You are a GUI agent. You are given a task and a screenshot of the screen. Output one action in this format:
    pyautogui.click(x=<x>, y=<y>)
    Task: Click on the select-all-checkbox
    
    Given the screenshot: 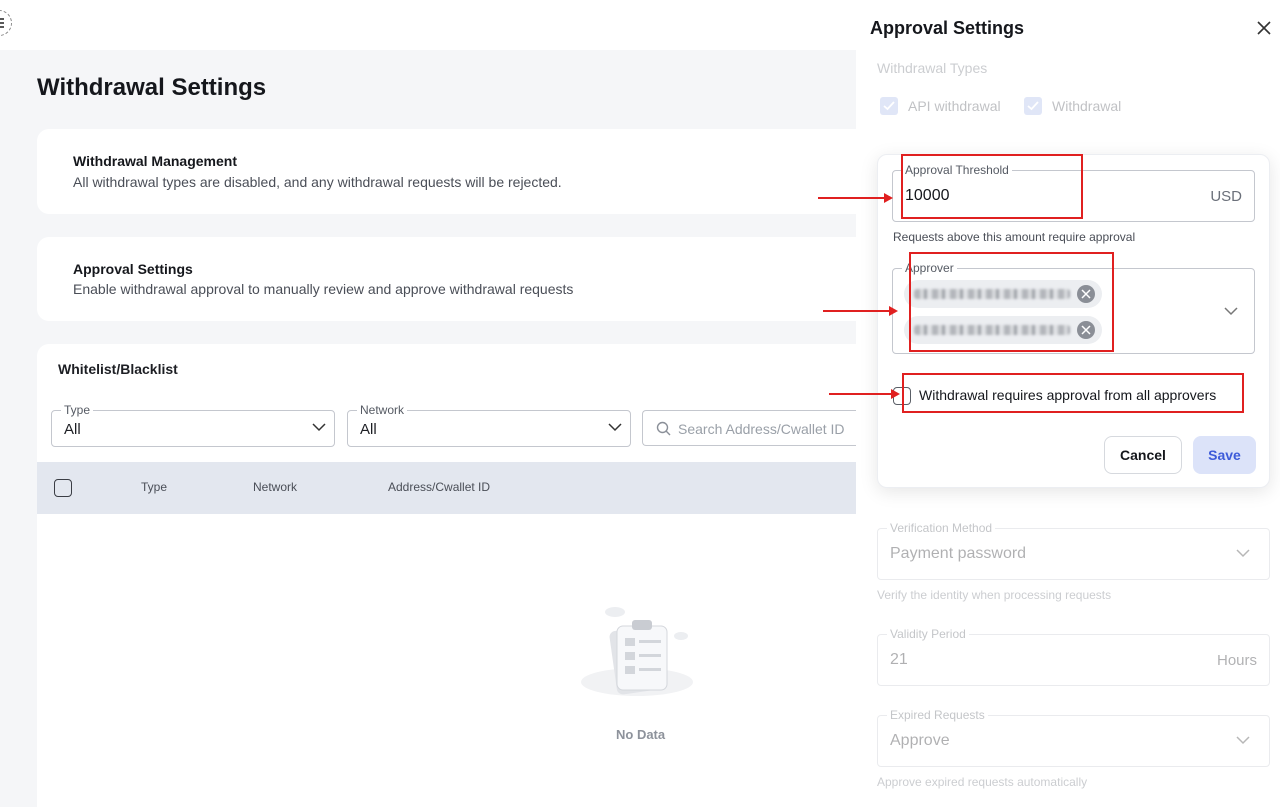 What is the action you would take?
    pyautogui.click(x=63, y=488)
    